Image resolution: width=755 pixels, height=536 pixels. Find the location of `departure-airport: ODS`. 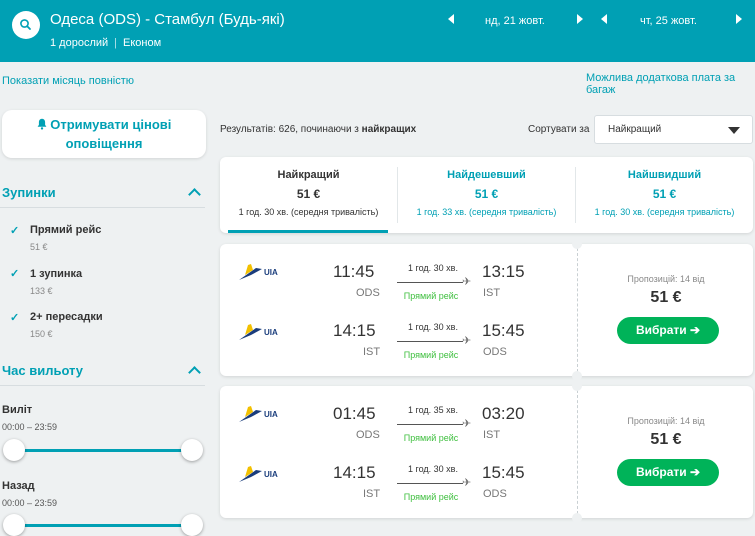

departure-airport: ODS is located at coordinates (368, 435).